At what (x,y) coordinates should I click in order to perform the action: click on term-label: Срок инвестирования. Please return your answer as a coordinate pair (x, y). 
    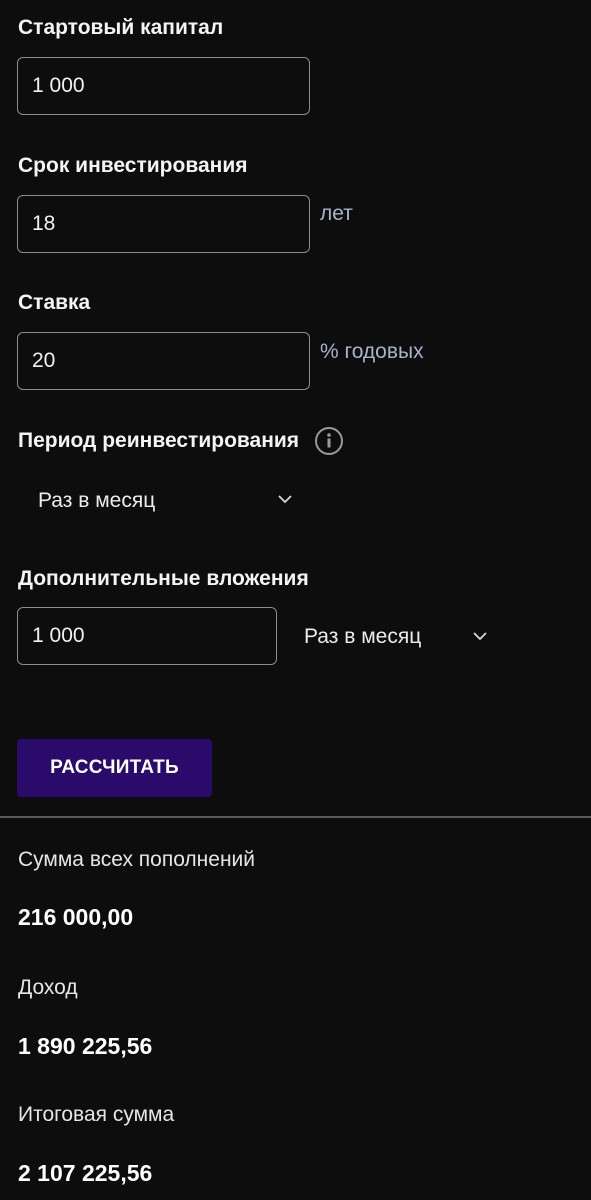
    Looking at the image, I should click on (133, 165).